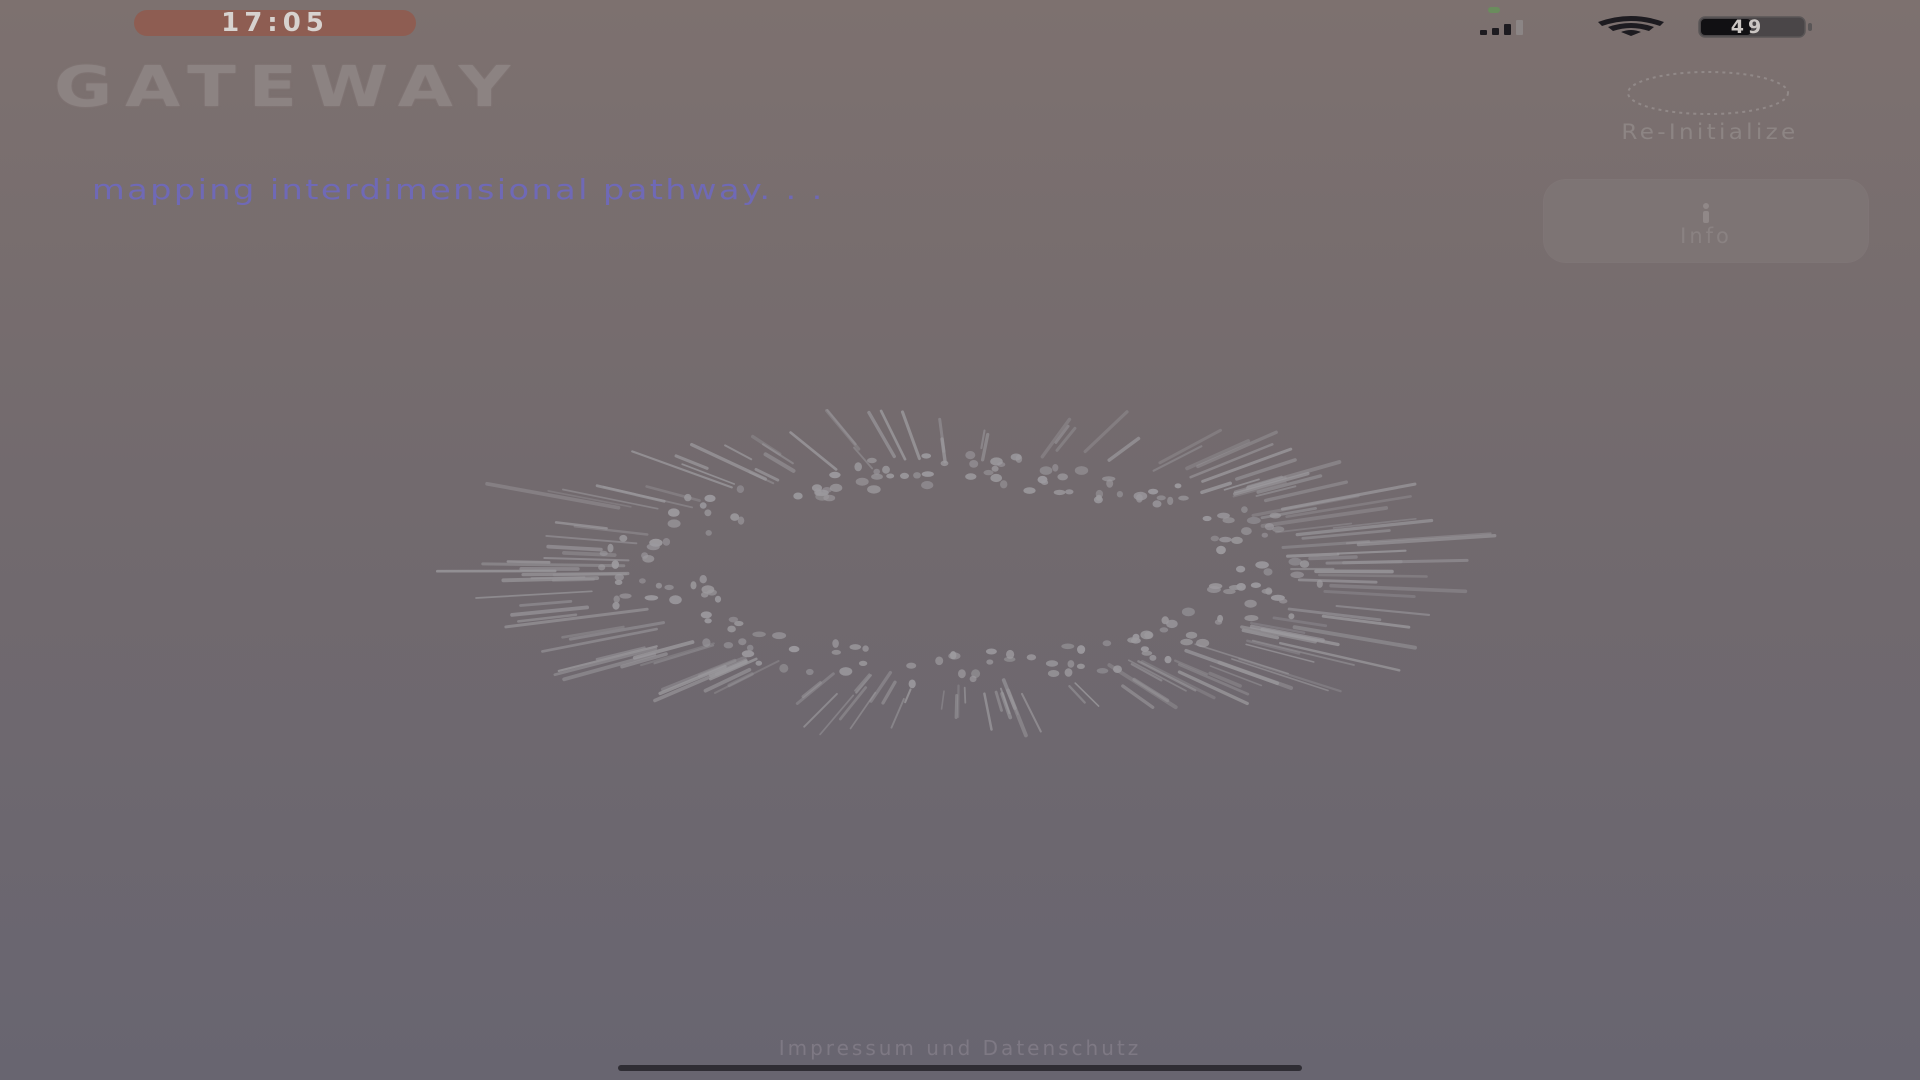 The height and width of the screenshot is (1080, 1920). Describe the element at coordinates (1494, 10) in the screenshot. I see `camera-indicator-dot` at that location.